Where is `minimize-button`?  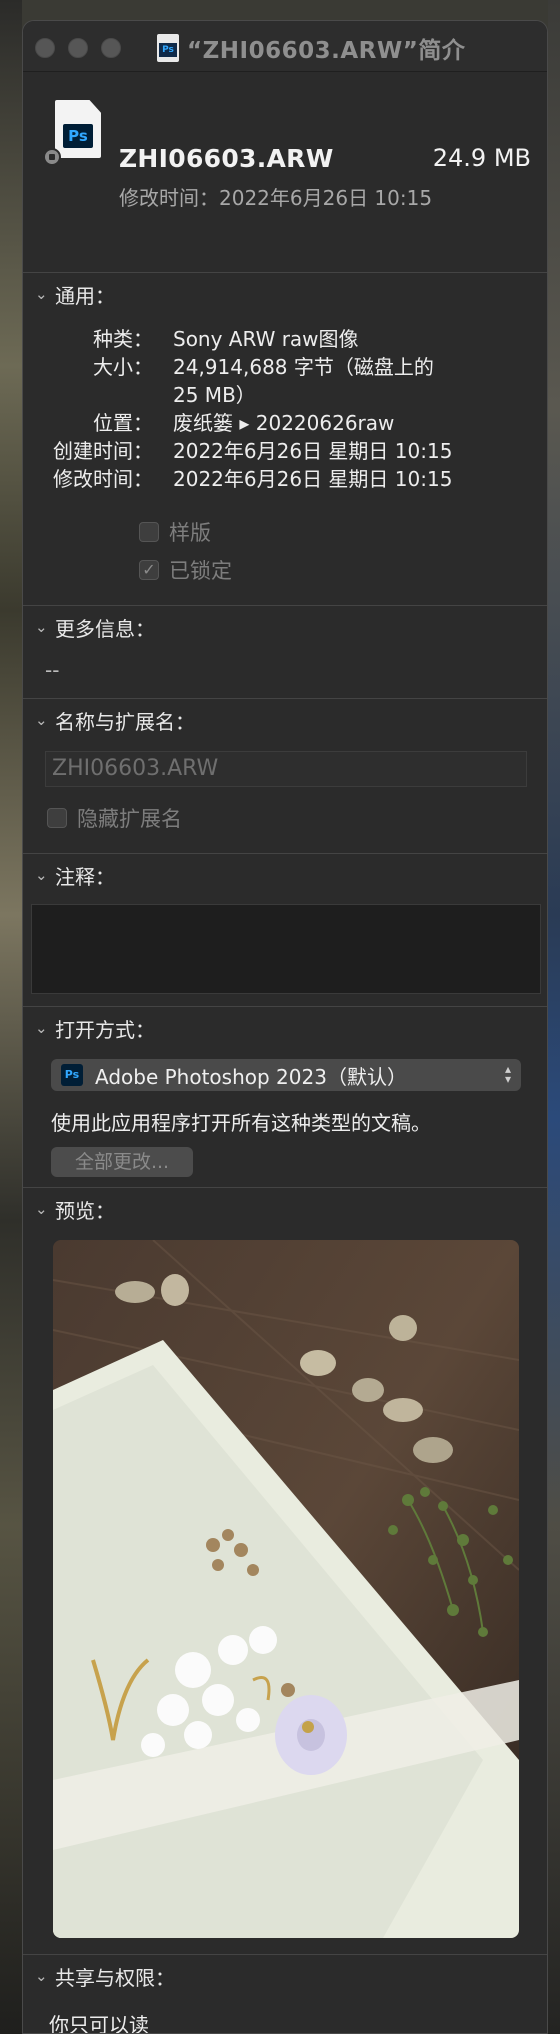
minimize-button is located at coordinates (78, 48).